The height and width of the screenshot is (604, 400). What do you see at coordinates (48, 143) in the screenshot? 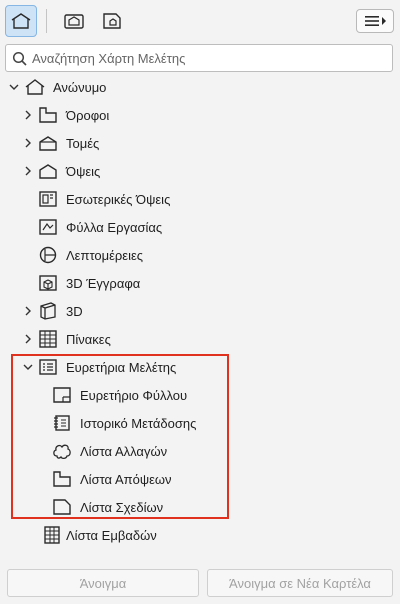
I see `section-icon` at bounding box center [48, 143].